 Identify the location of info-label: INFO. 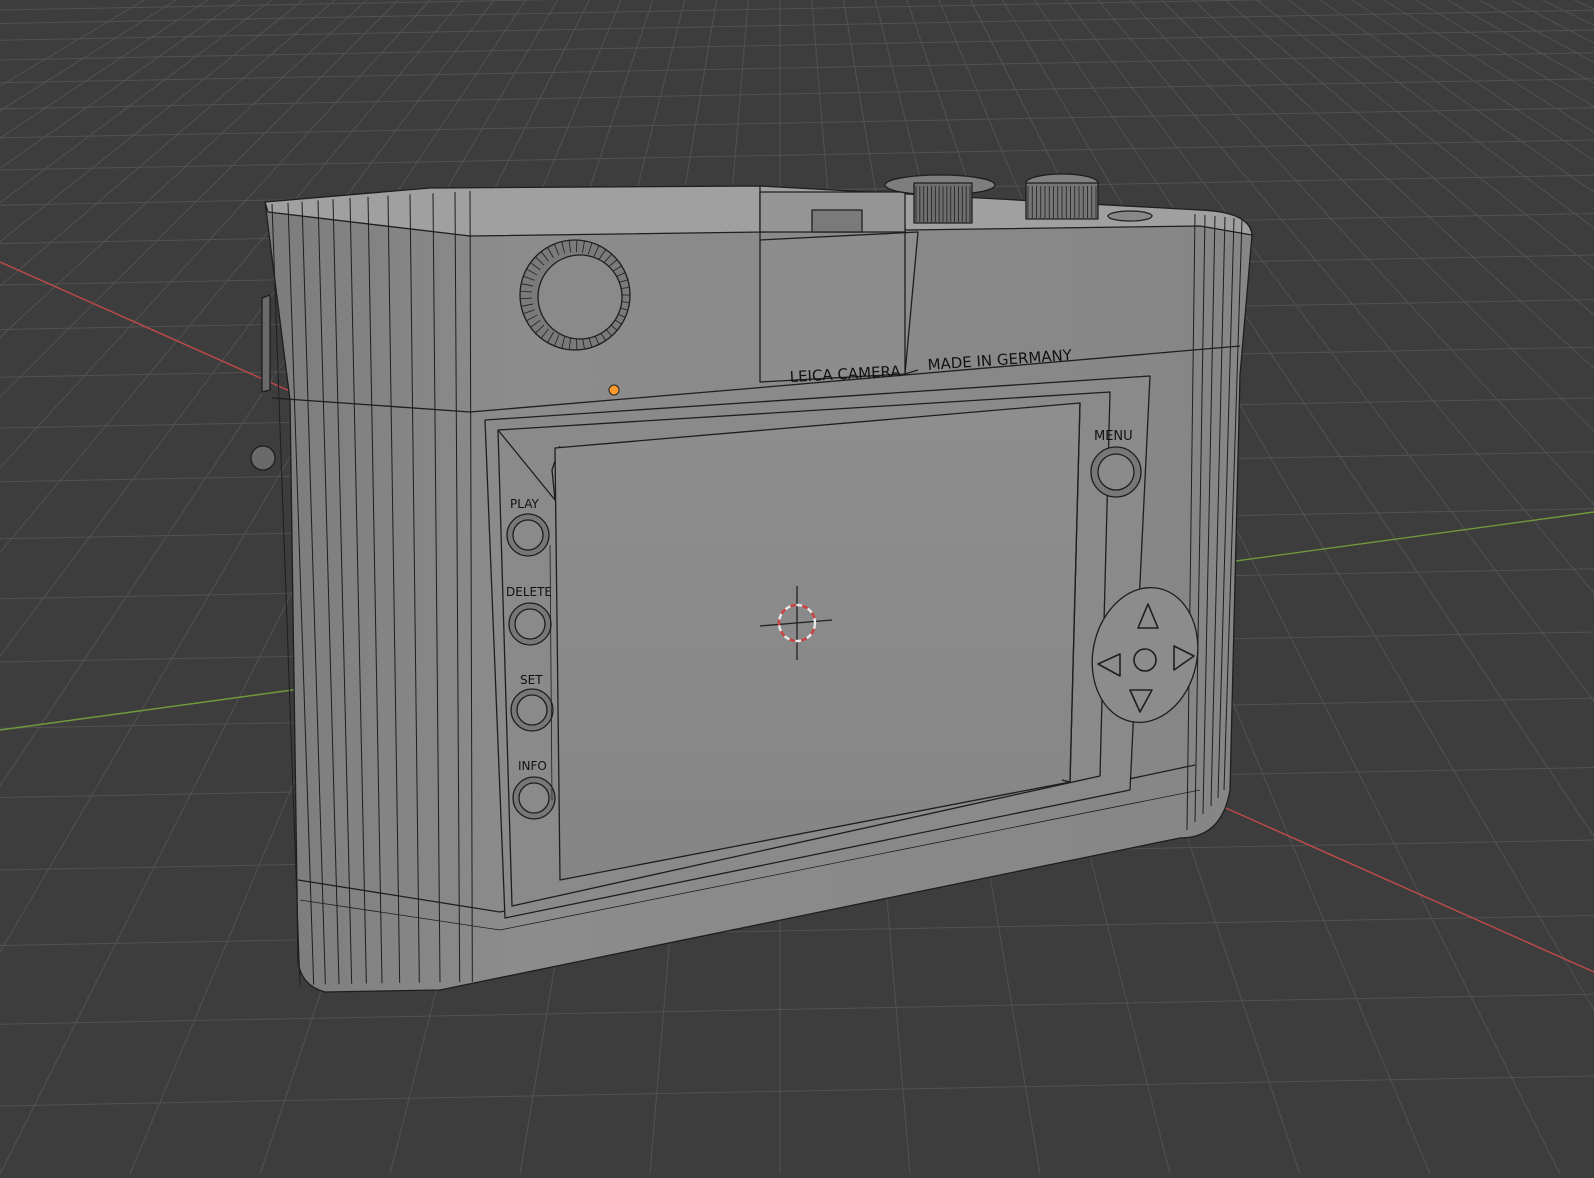
(532, 766).